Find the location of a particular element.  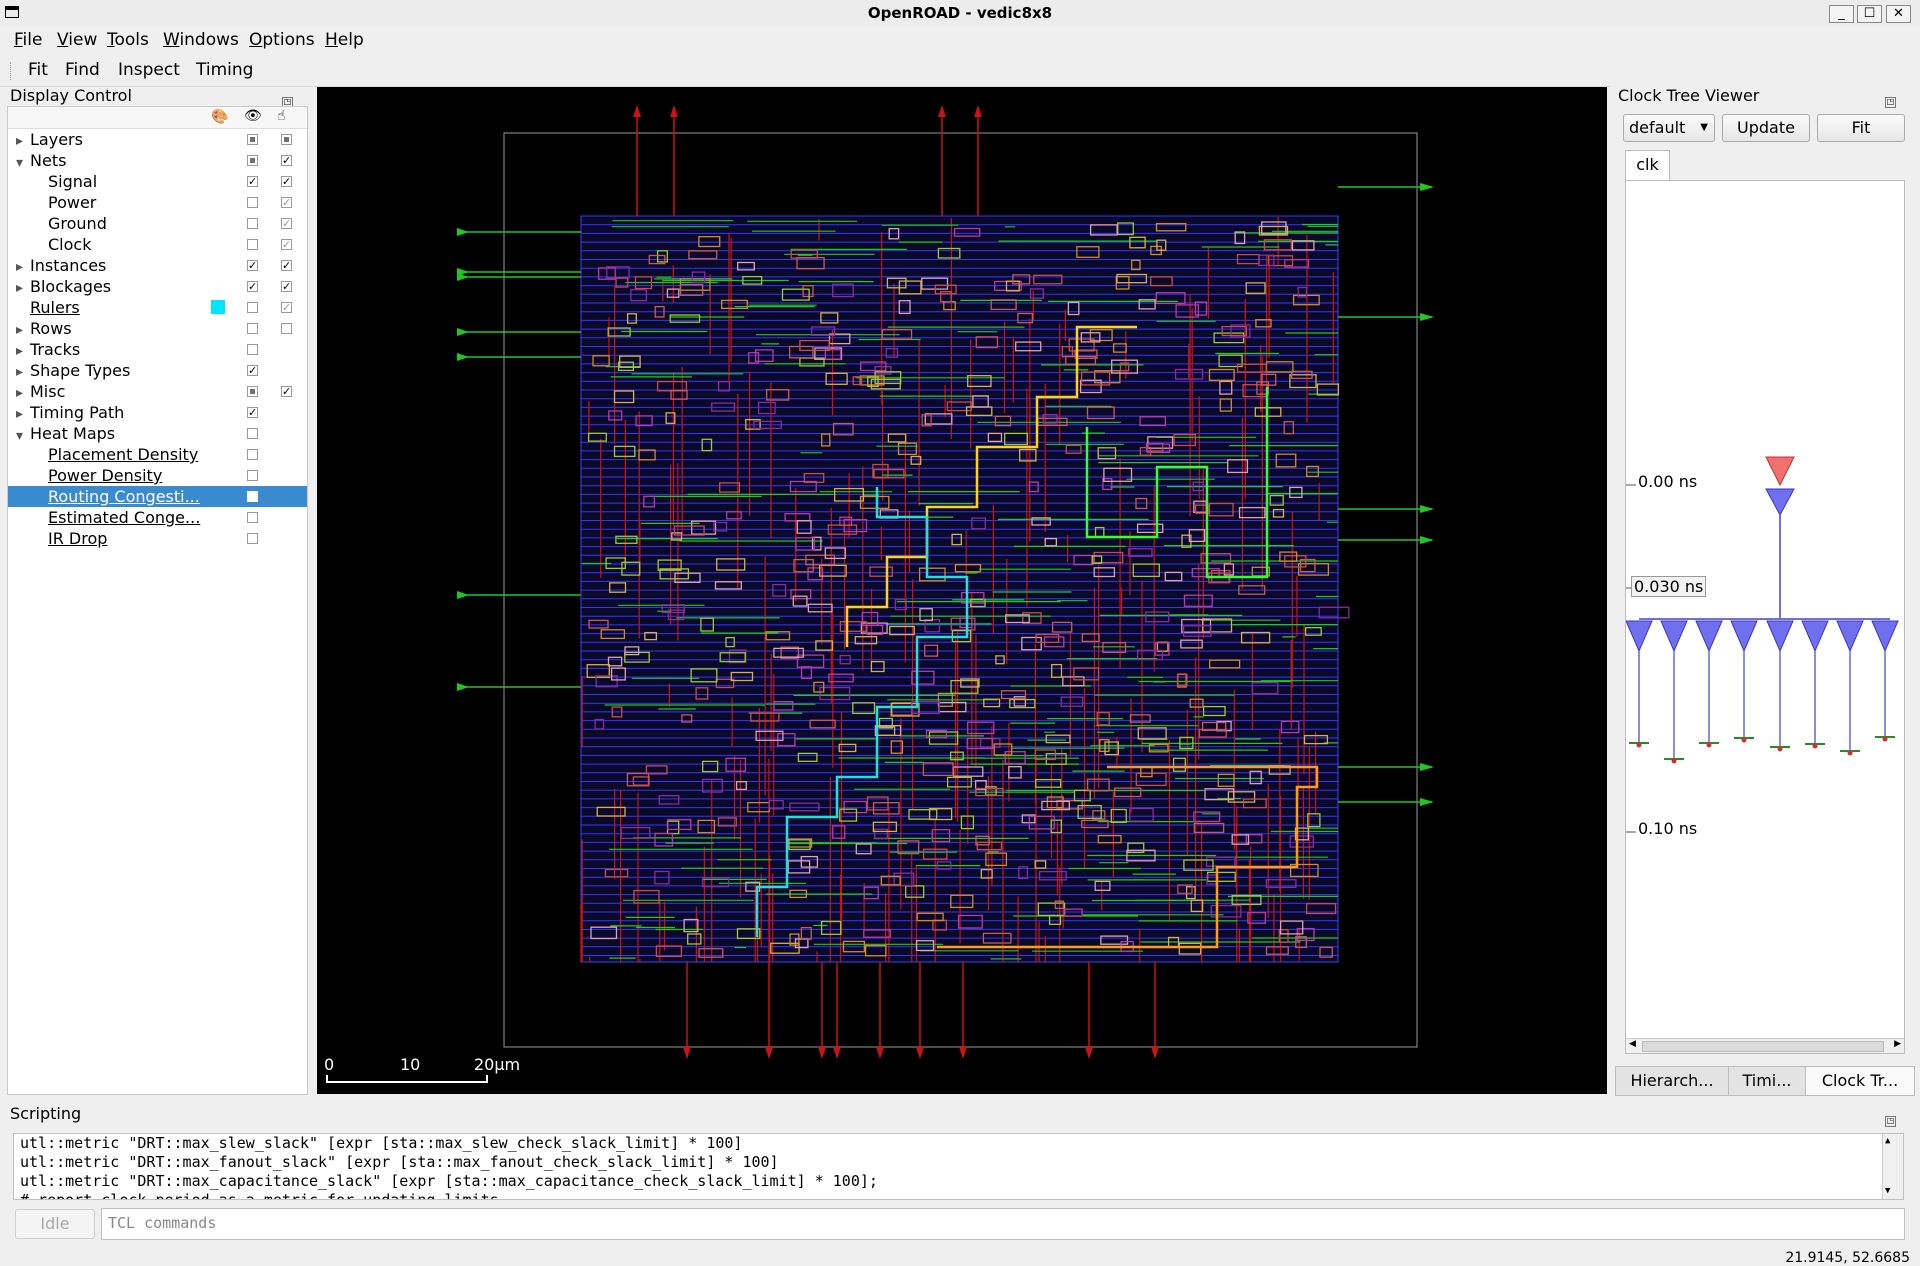

tree-row-heat-maps: ▾ Heat Maps is located at coordinates (157, 433).